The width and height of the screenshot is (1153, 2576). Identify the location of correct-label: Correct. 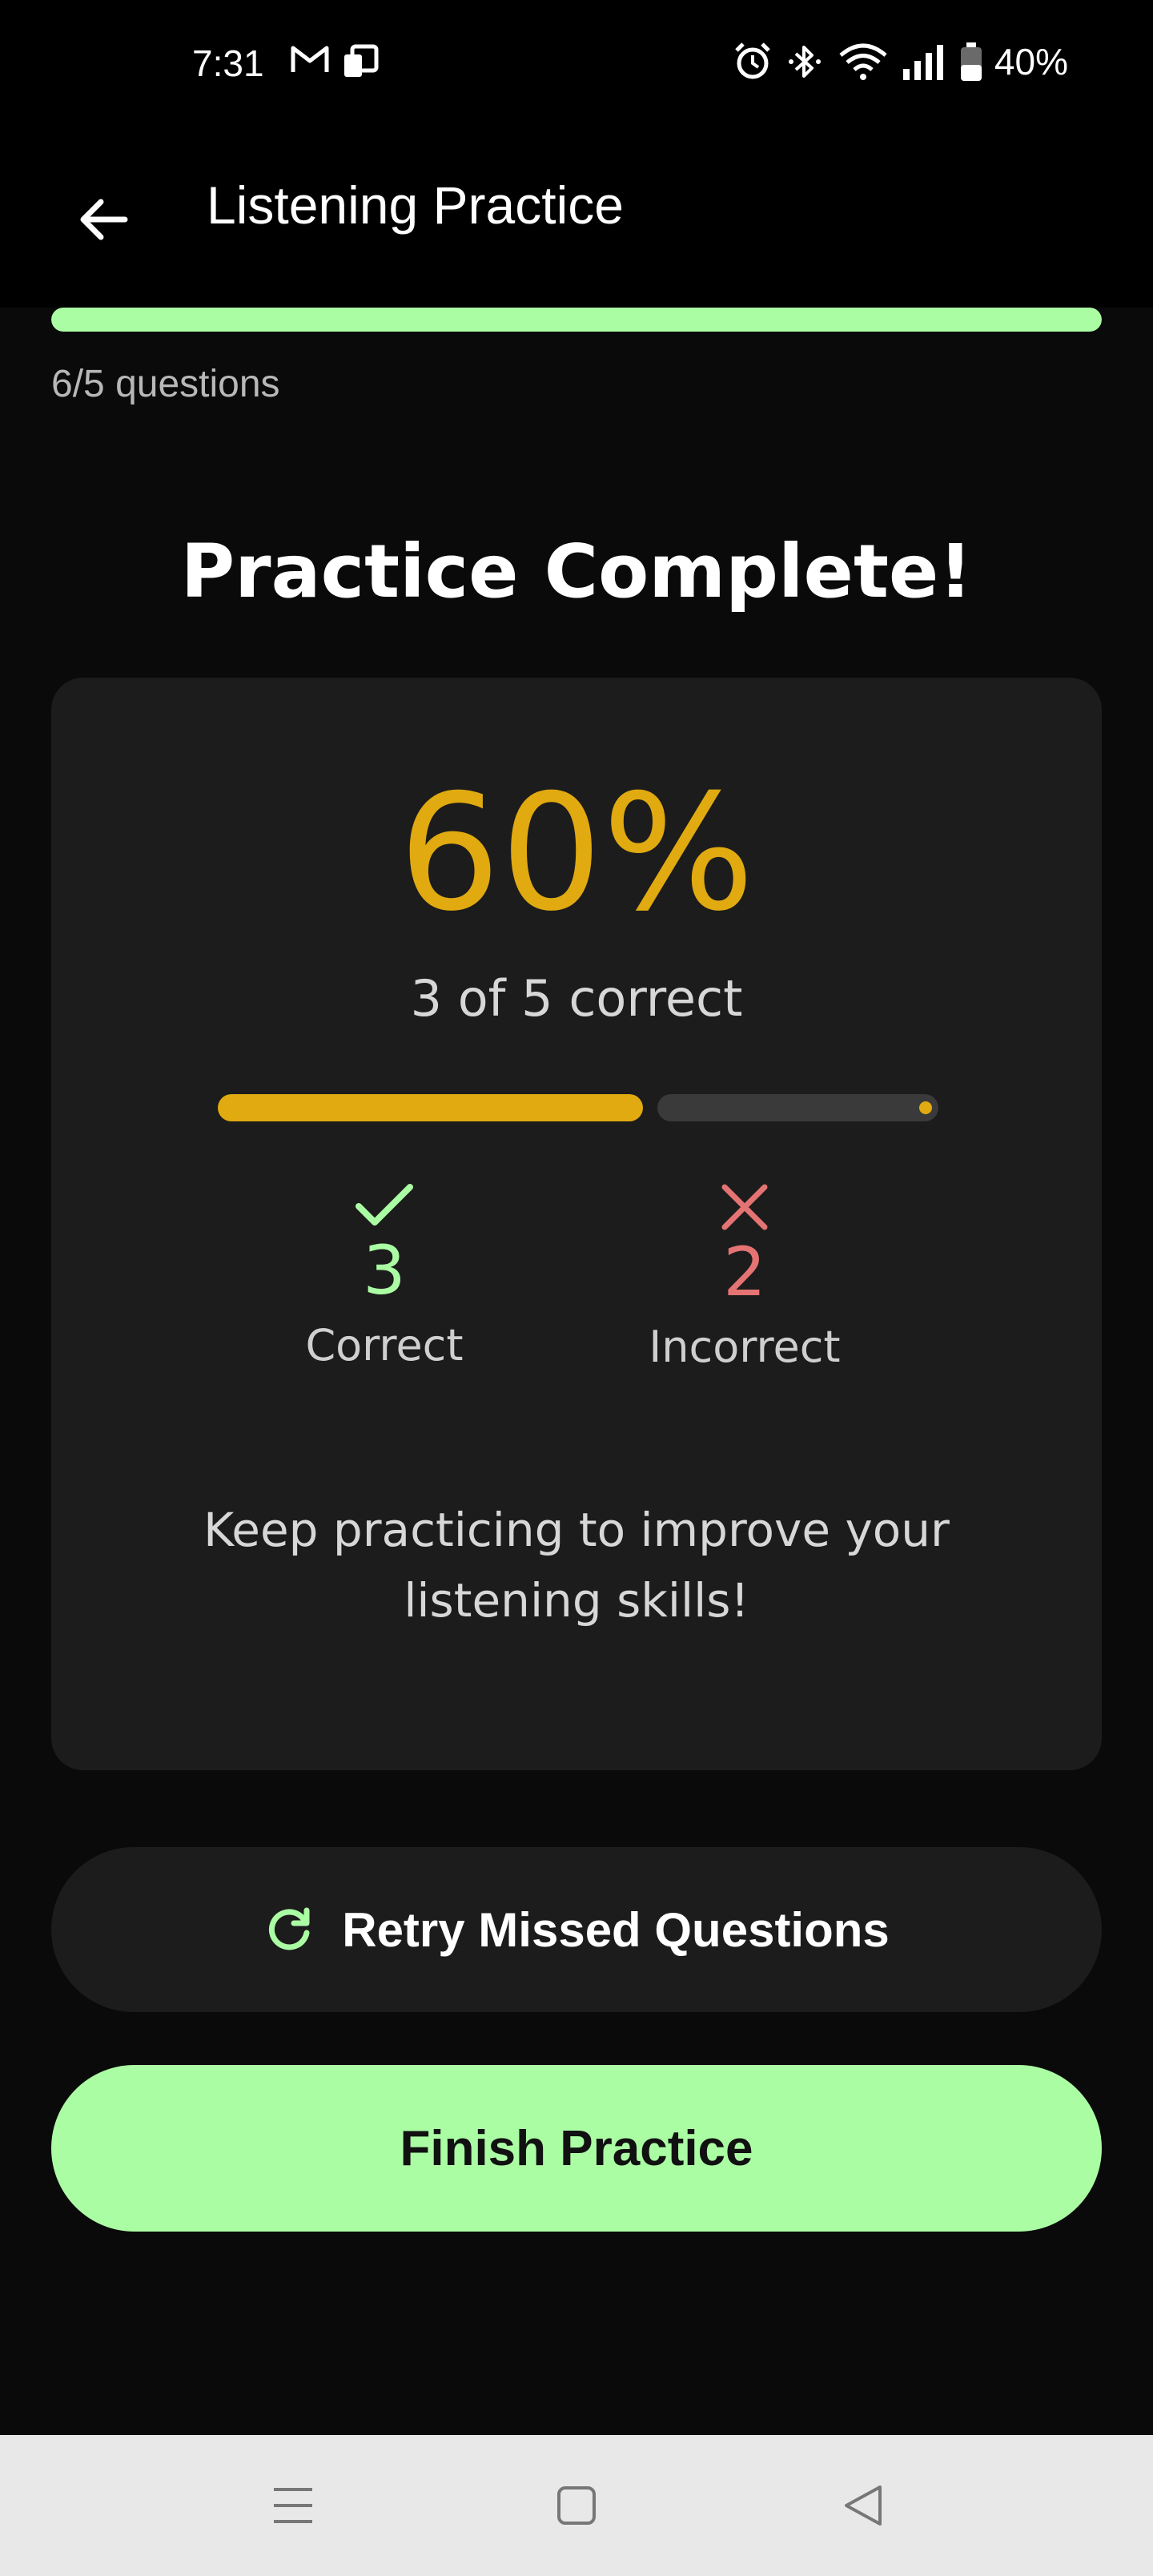
(385, 1345).